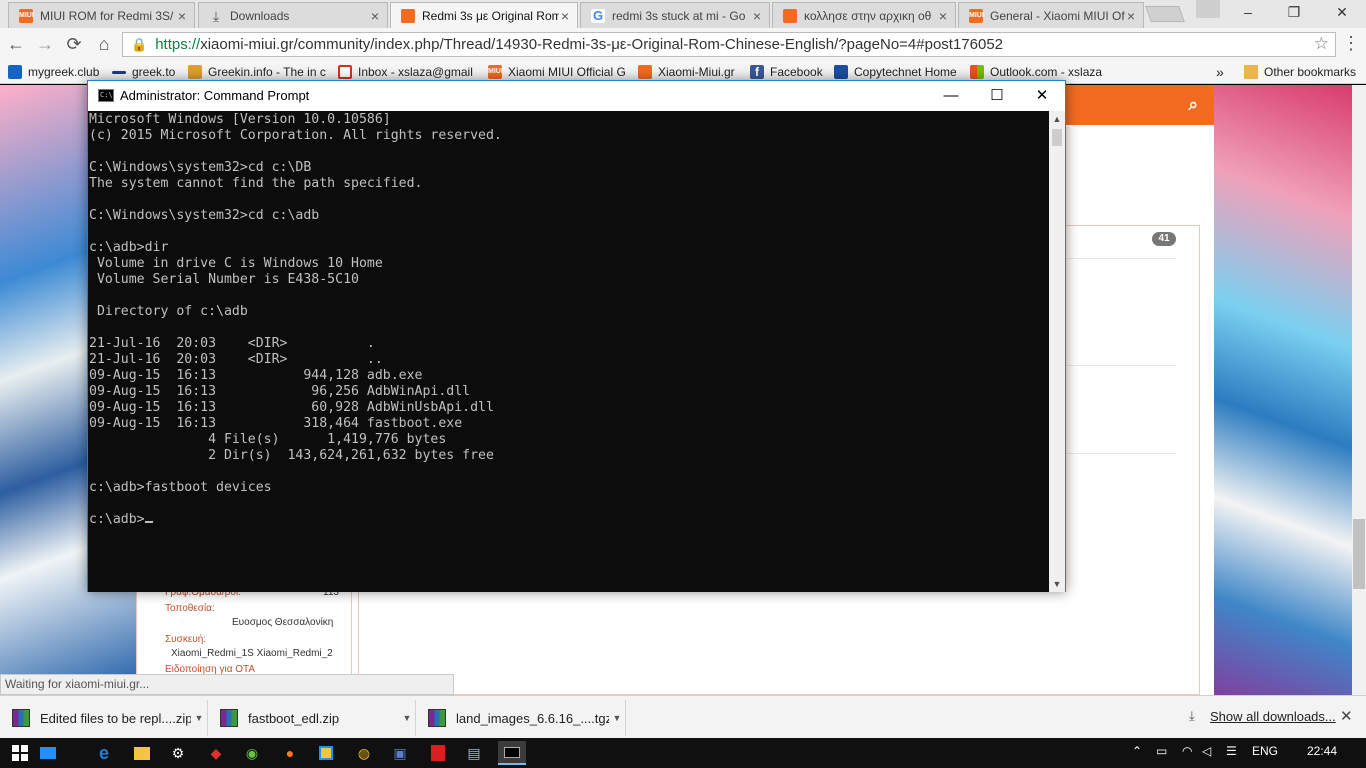 The height and width of the screenshot is (768, 1366). Describe the element at coordinates (788, 72) in the screenshot. I see `bookmark-facebook: f Facebook` at that location.